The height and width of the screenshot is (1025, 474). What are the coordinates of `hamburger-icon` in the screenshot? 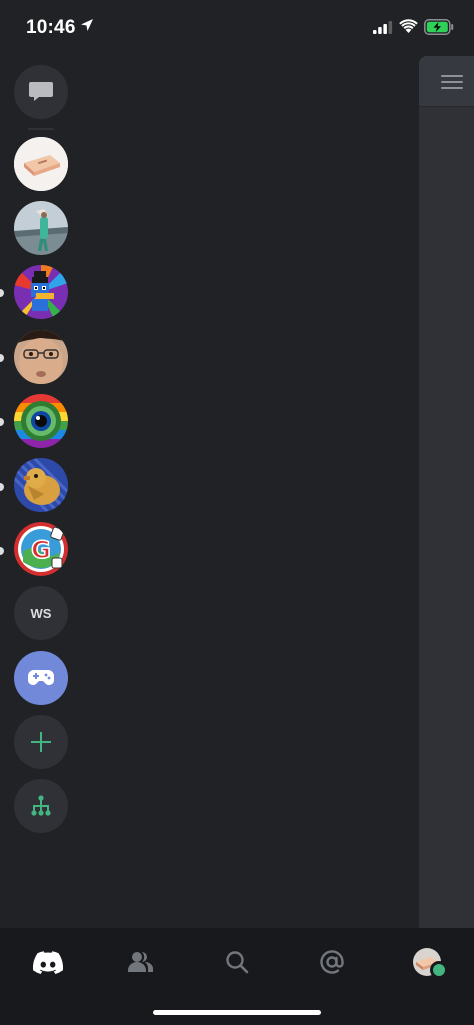 It's located at (452, 82).